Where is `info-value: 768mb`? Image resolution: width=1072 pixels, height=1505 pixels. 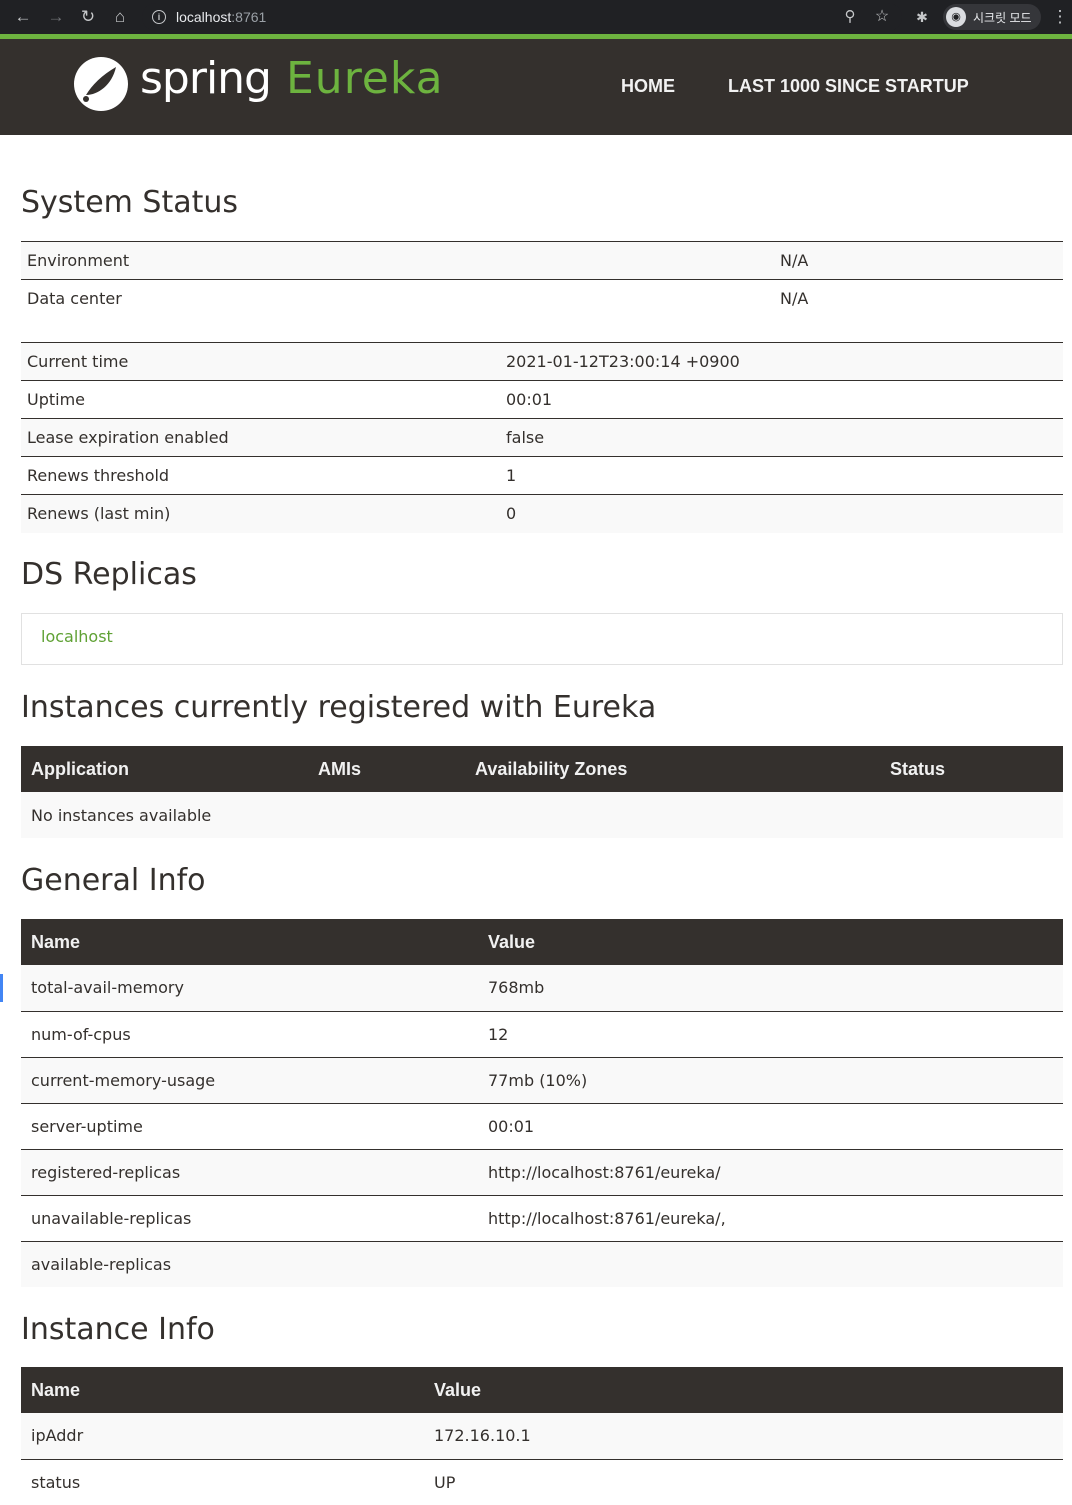 info-value: 768mb is located at coordinates (516, 988).